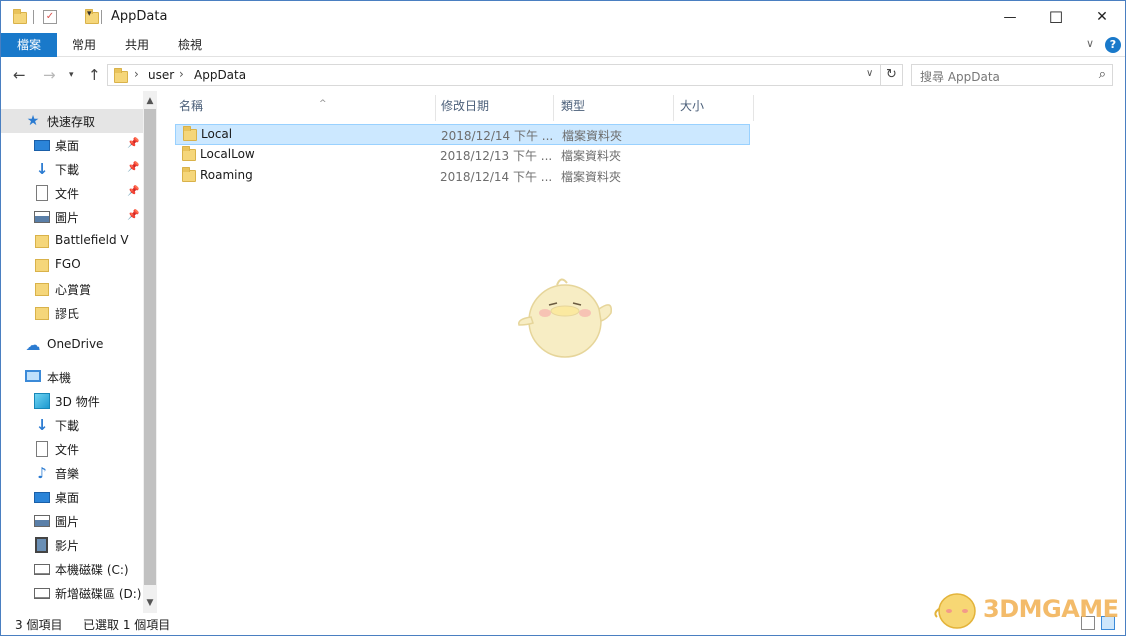 This screenshot has height=636, width=1126. I want to click on nav-item-music: ♪ 音樂, so click(72, 473).